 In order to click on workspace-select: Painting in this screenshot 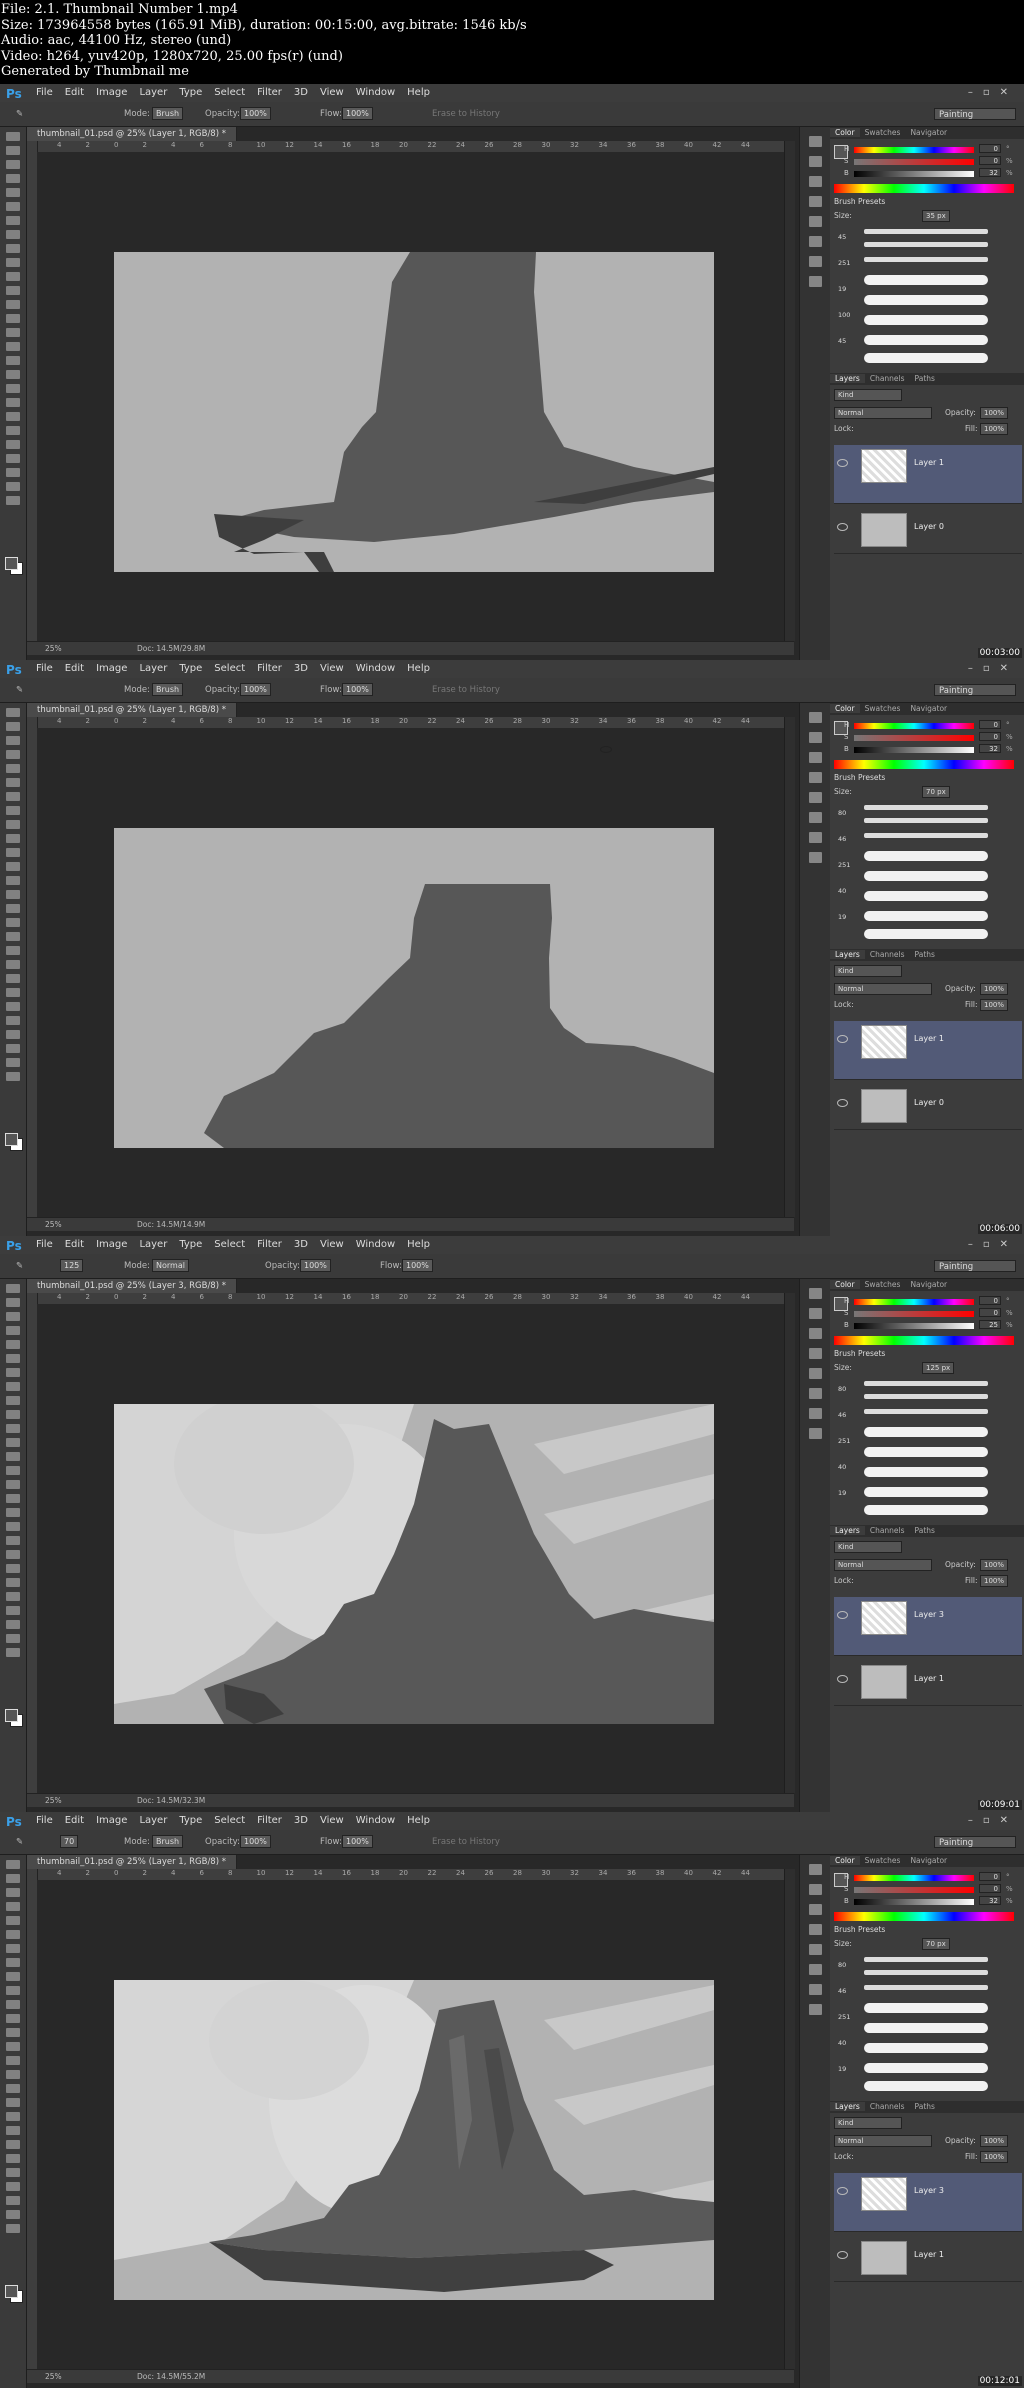, I will do `click(975, 690)`.